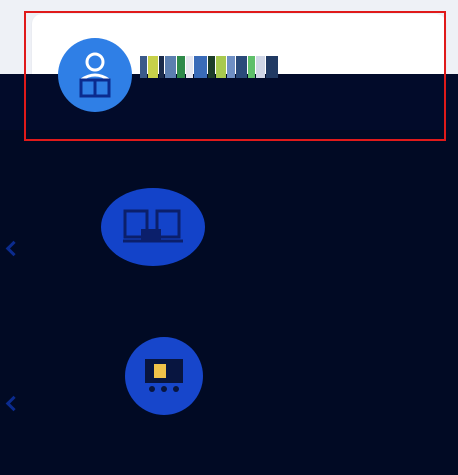  I want to click on classroom-icon, so click(153, 227).